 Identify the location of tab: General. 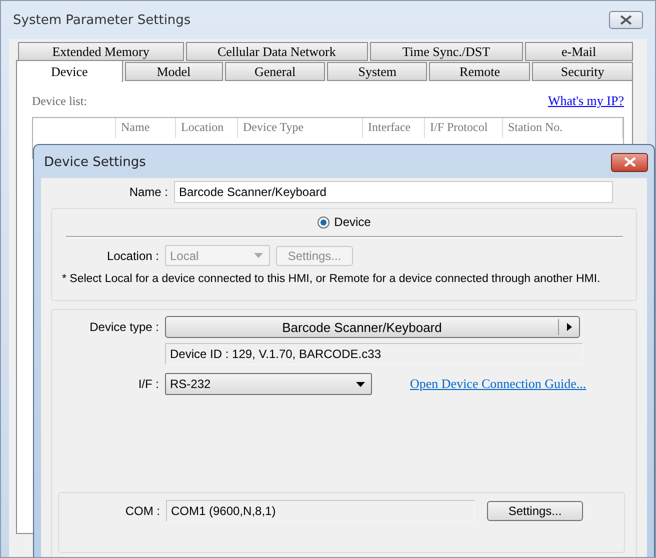
(275, 71).